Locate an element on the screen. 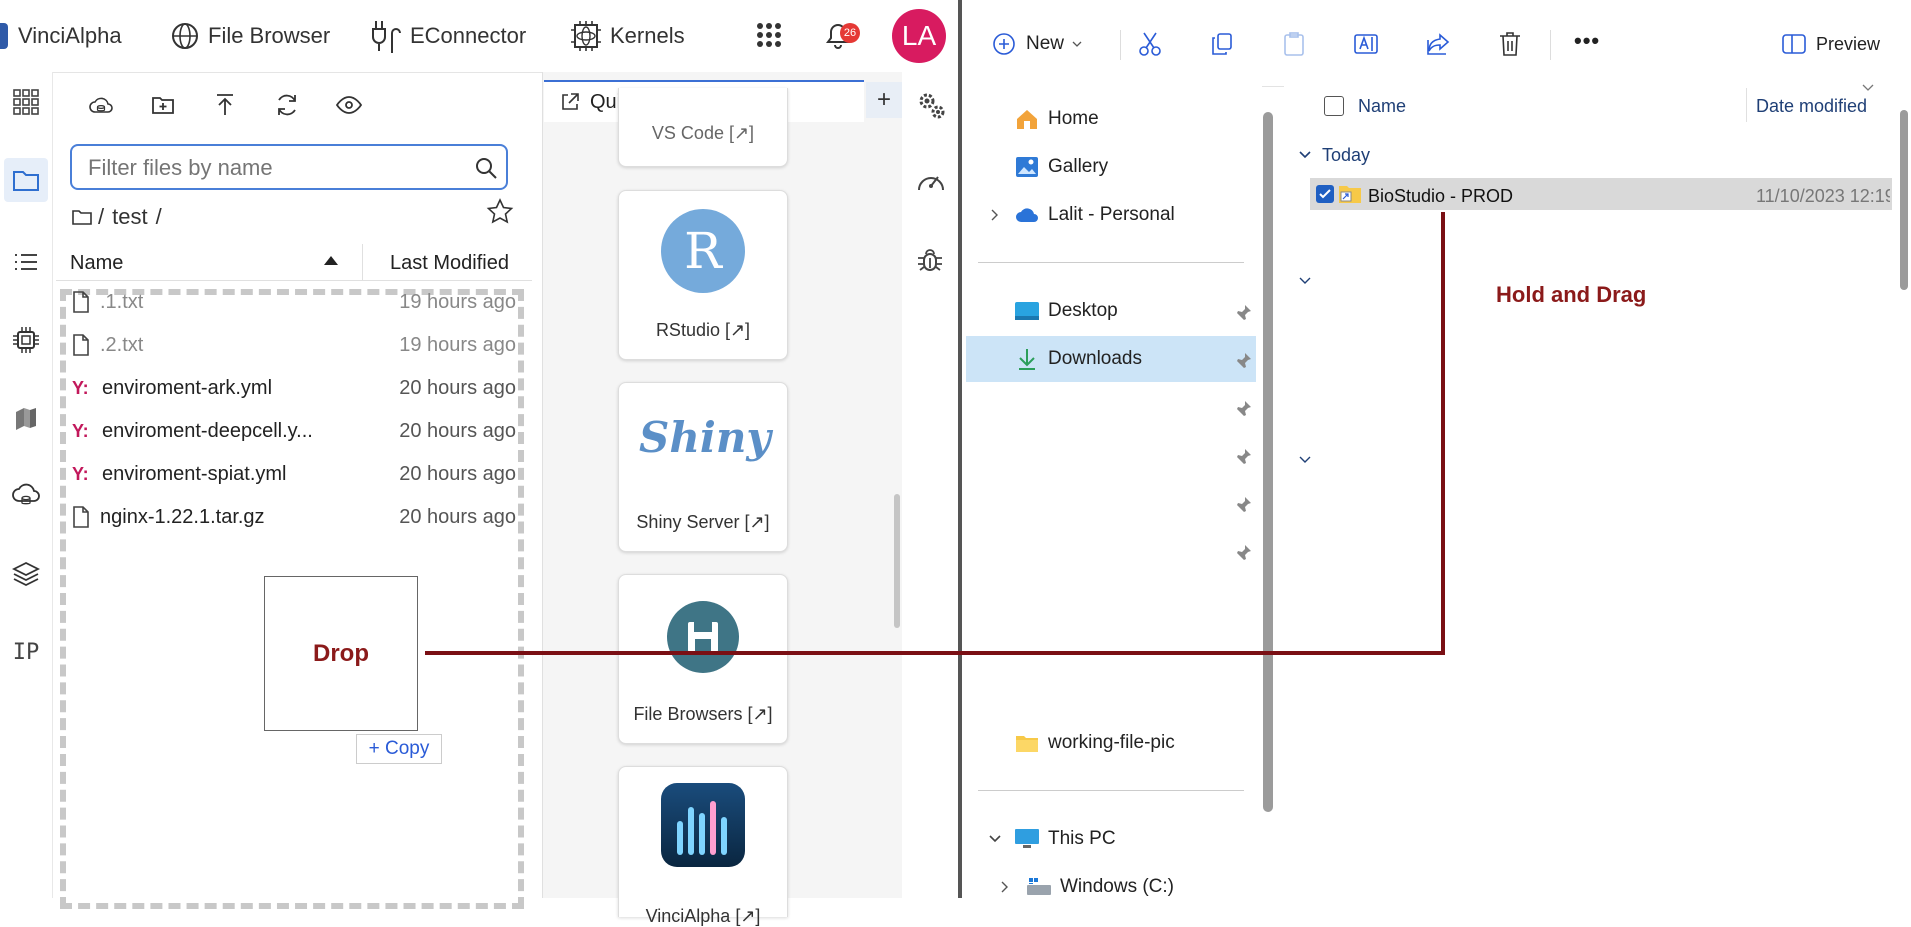 The height and width of the screenshot is (927, 1911). select-all-checkbox is located at coordinates (1334, 106).